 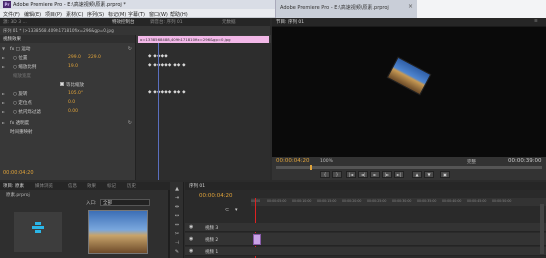 I want to click on time-remap-row: 时间重映射, so click(x=67, y=132).